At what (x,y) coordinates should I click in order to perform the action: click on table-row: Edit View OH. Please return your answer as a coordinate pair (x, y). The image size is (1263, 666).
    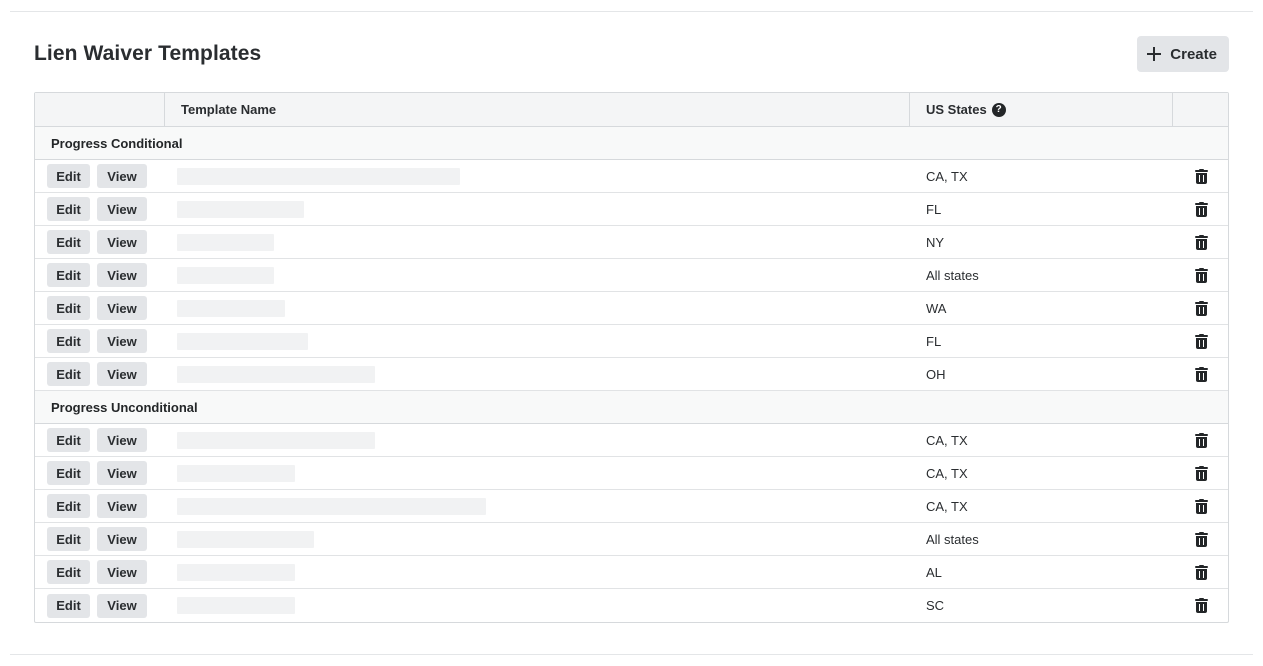
    Looking at the image, I should click on (631, 374).